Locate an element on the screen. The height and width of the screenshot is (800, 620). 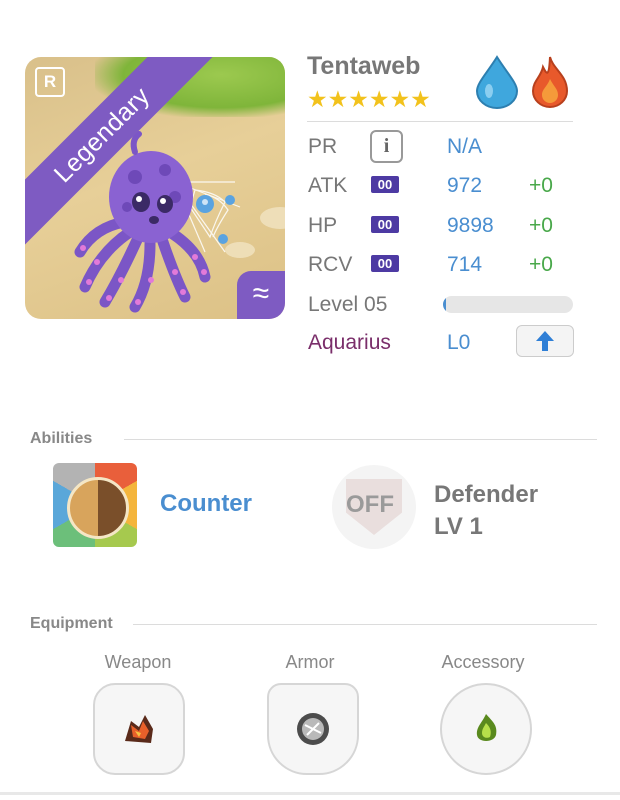
lava-rock-icon is located at coordinates (139, 729).